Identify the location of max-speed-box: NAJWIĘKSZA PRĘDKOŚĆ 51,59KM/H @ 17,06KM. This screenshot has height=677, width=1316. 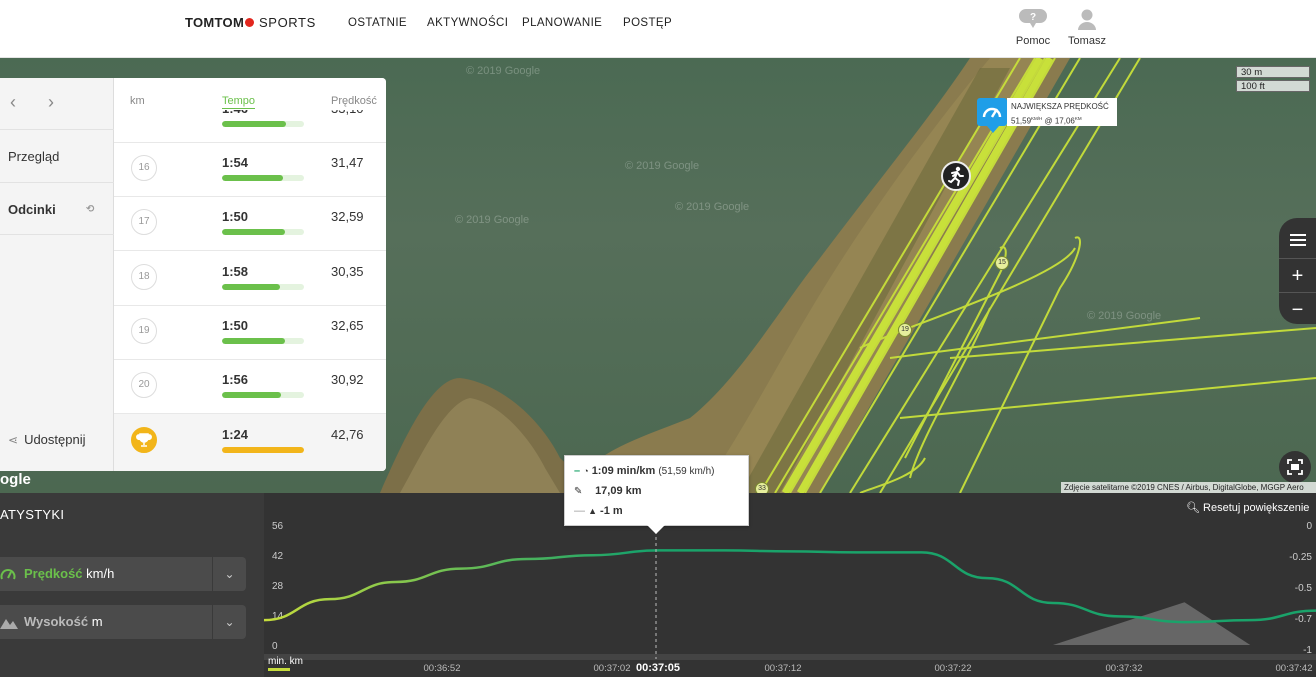
(1062, 112).